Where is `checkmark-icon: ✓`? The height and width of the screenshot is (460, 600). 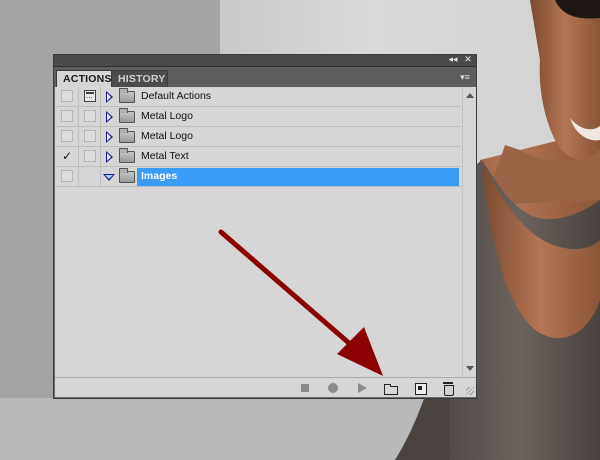 checkmark-icon: ✓ is located at coordinates (67, 156).